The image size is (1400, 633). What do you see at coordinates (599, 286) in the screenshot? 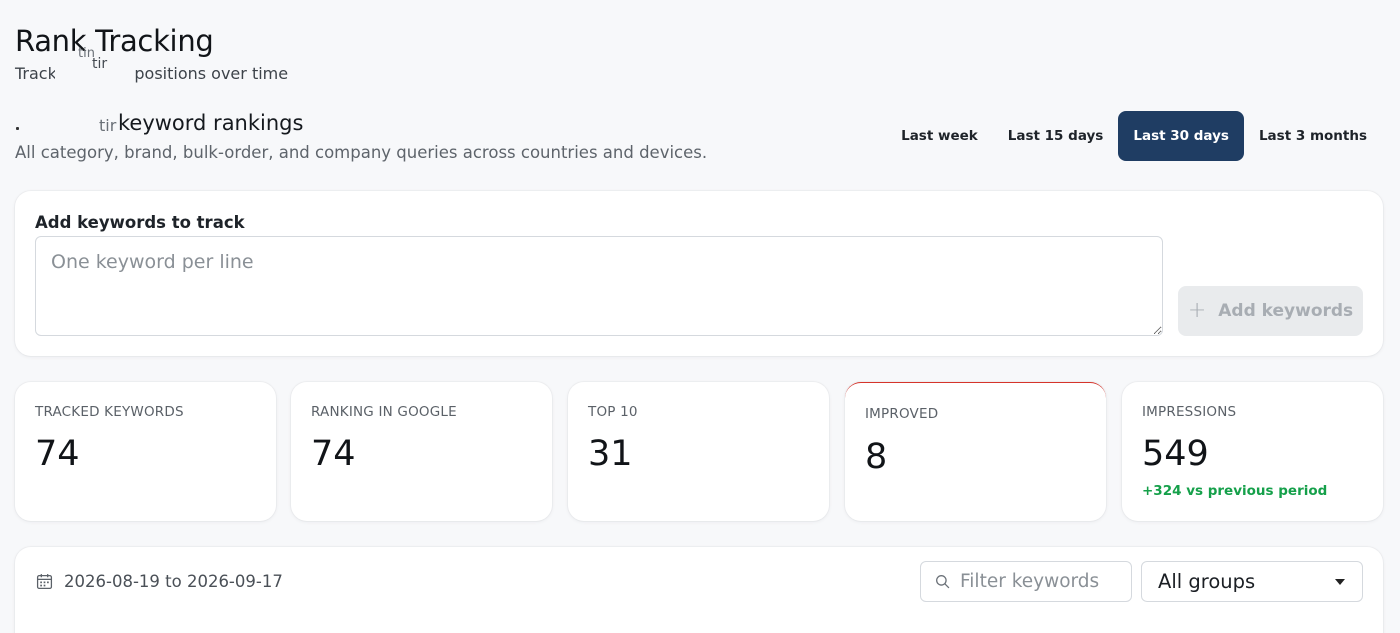
I see `keywords-textarea` at bounding box center [599, 286].